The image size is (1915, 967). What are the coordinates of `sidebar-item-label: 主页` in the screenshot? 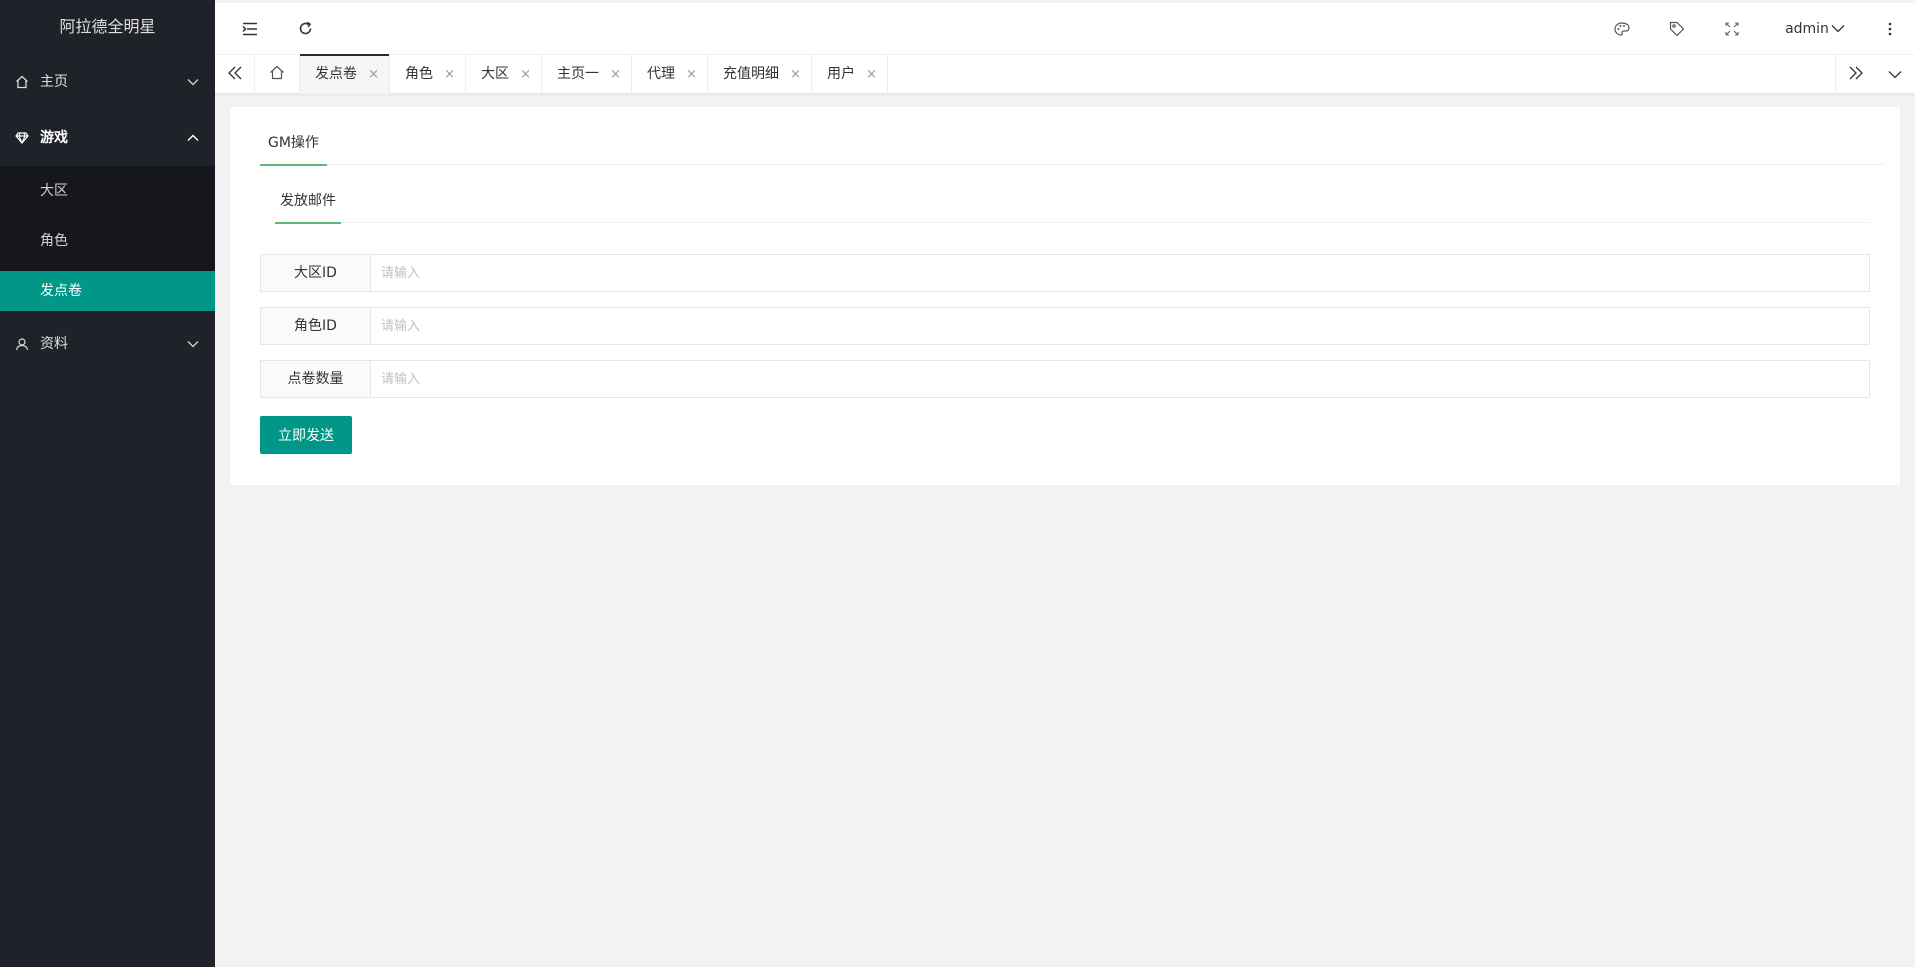 It's located at (54, 82).